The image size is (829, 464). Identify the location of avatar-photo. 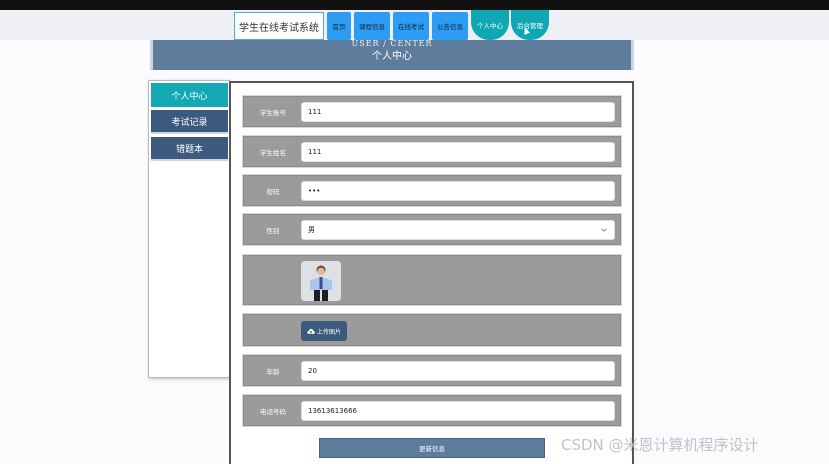
(321, 281).